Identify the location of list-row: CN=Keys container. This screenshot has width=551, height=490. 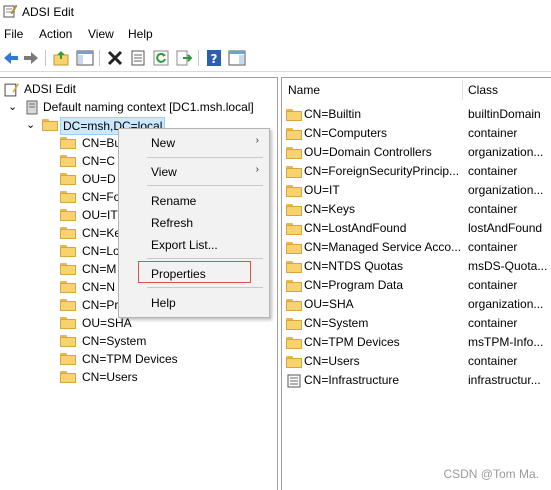
(417, 209).